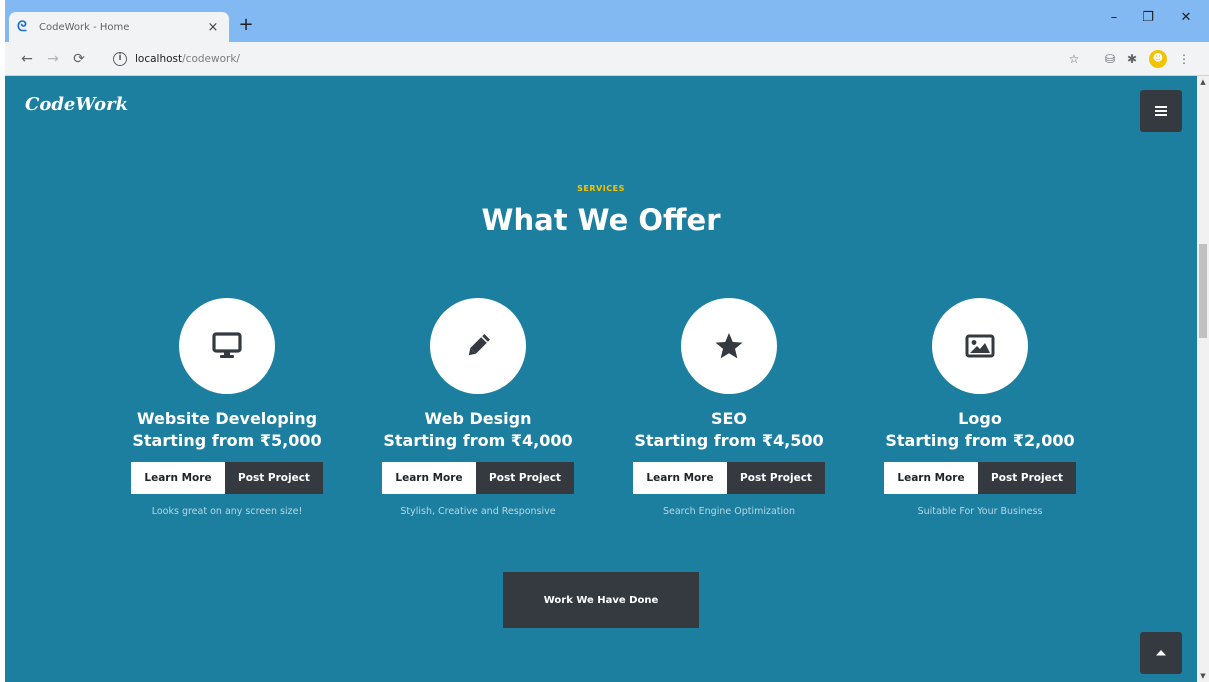  What do you see at coordinates (980, 440) in the screenshot?
I see `service-price: Starting from ₹2,000` at bounding box center [980, 440].